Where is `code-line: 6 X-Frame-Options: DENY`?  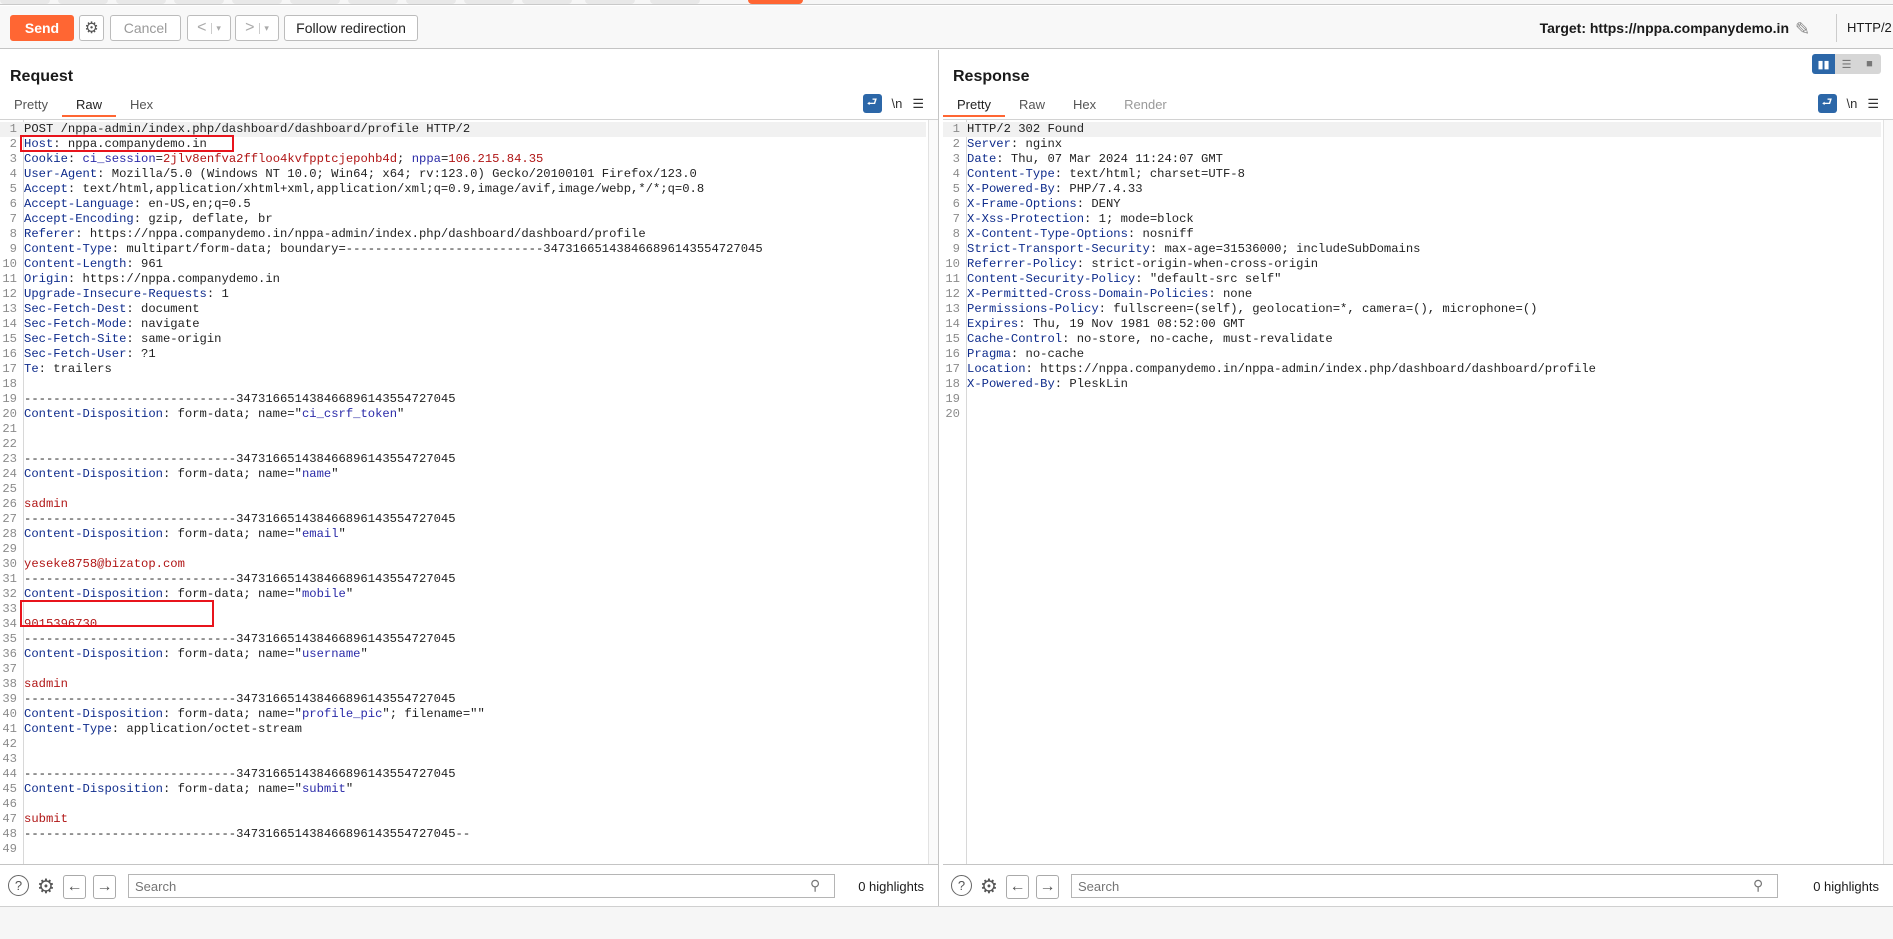
code-line: 6 X-Frame-Options: DENY is located at coordinates (1412, 204).